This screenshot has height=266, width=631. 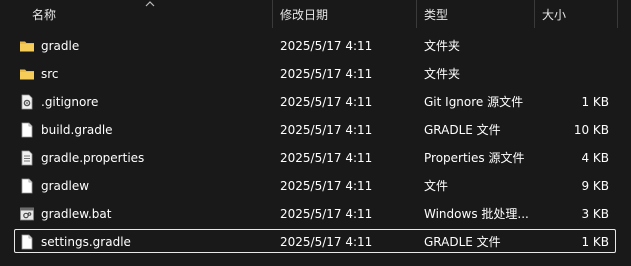 I want to click on file-type: 文件, so click(x=436, y=186).